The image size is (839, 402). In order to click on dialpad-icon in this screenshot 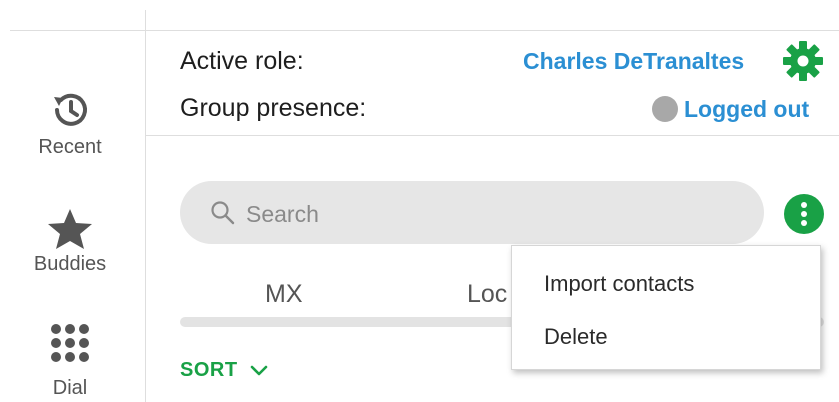, I will do `click(70, 343)`.